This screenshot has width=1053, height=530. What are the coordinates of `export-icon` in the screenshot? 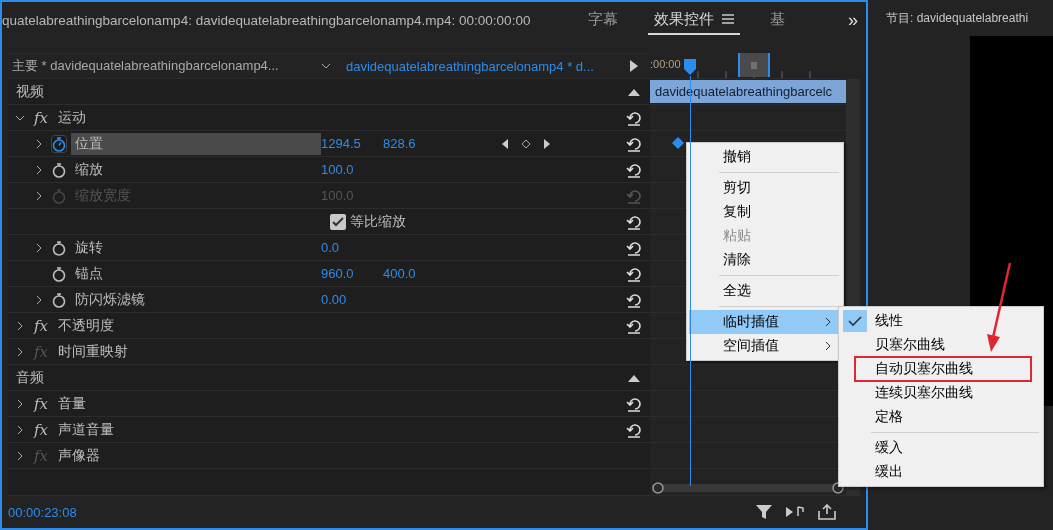 It's located at (827, 512).